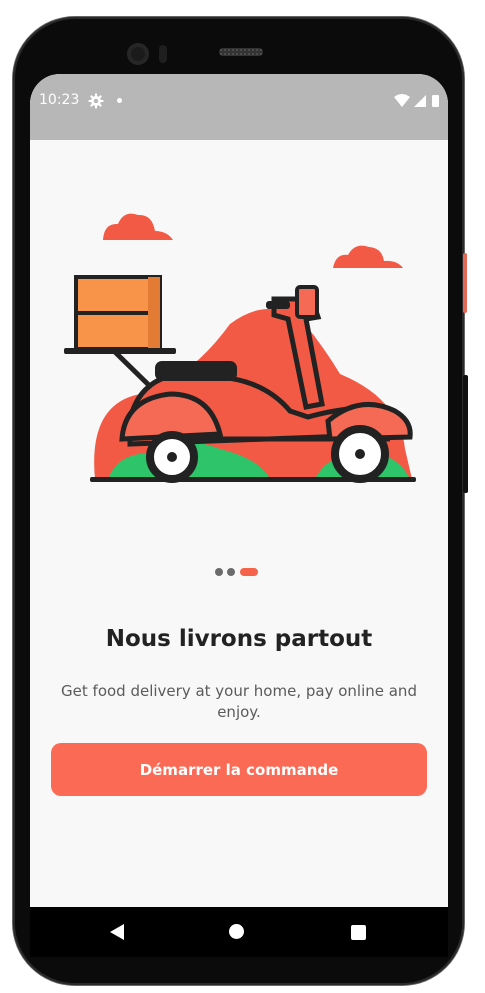 The height and width of the screenshot is (993, 485). Describe the element at coordinates (239, 107) in the screenshot. I see `status-bar: 10:23` at that location.